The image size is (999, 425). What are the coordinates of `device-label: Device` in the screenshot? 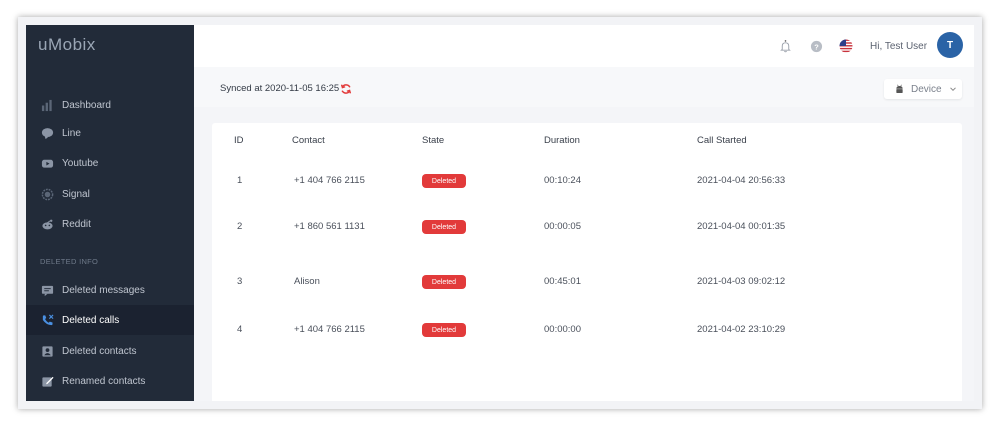 It's located at (926, 89).